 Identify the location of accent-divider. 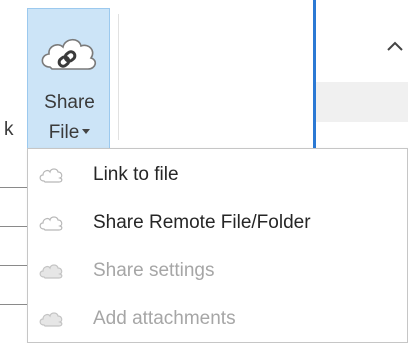
(314, 75).